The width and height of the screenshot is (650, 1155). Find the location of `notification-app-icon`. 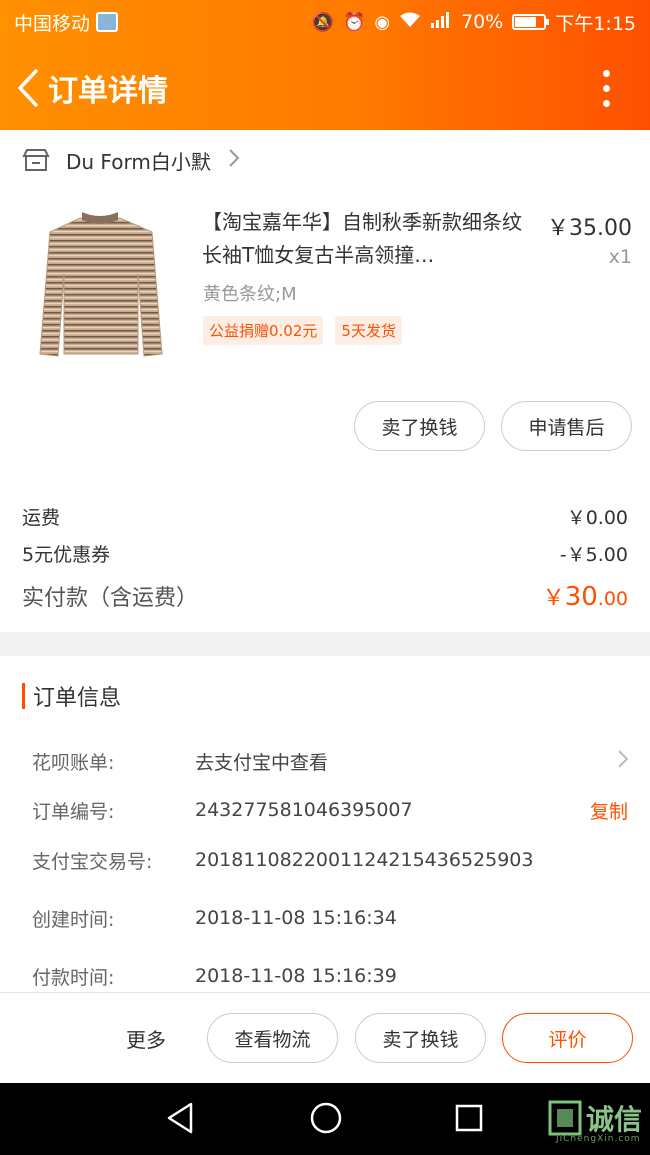

notification-app-icon is located at coordinates (107, 22).